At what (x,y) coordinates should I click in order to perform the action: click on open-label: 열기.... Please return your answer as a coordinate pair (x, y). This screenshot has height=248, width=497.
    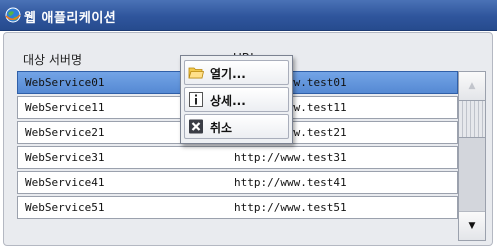
    Looking at the image, I should click on (228, 74).